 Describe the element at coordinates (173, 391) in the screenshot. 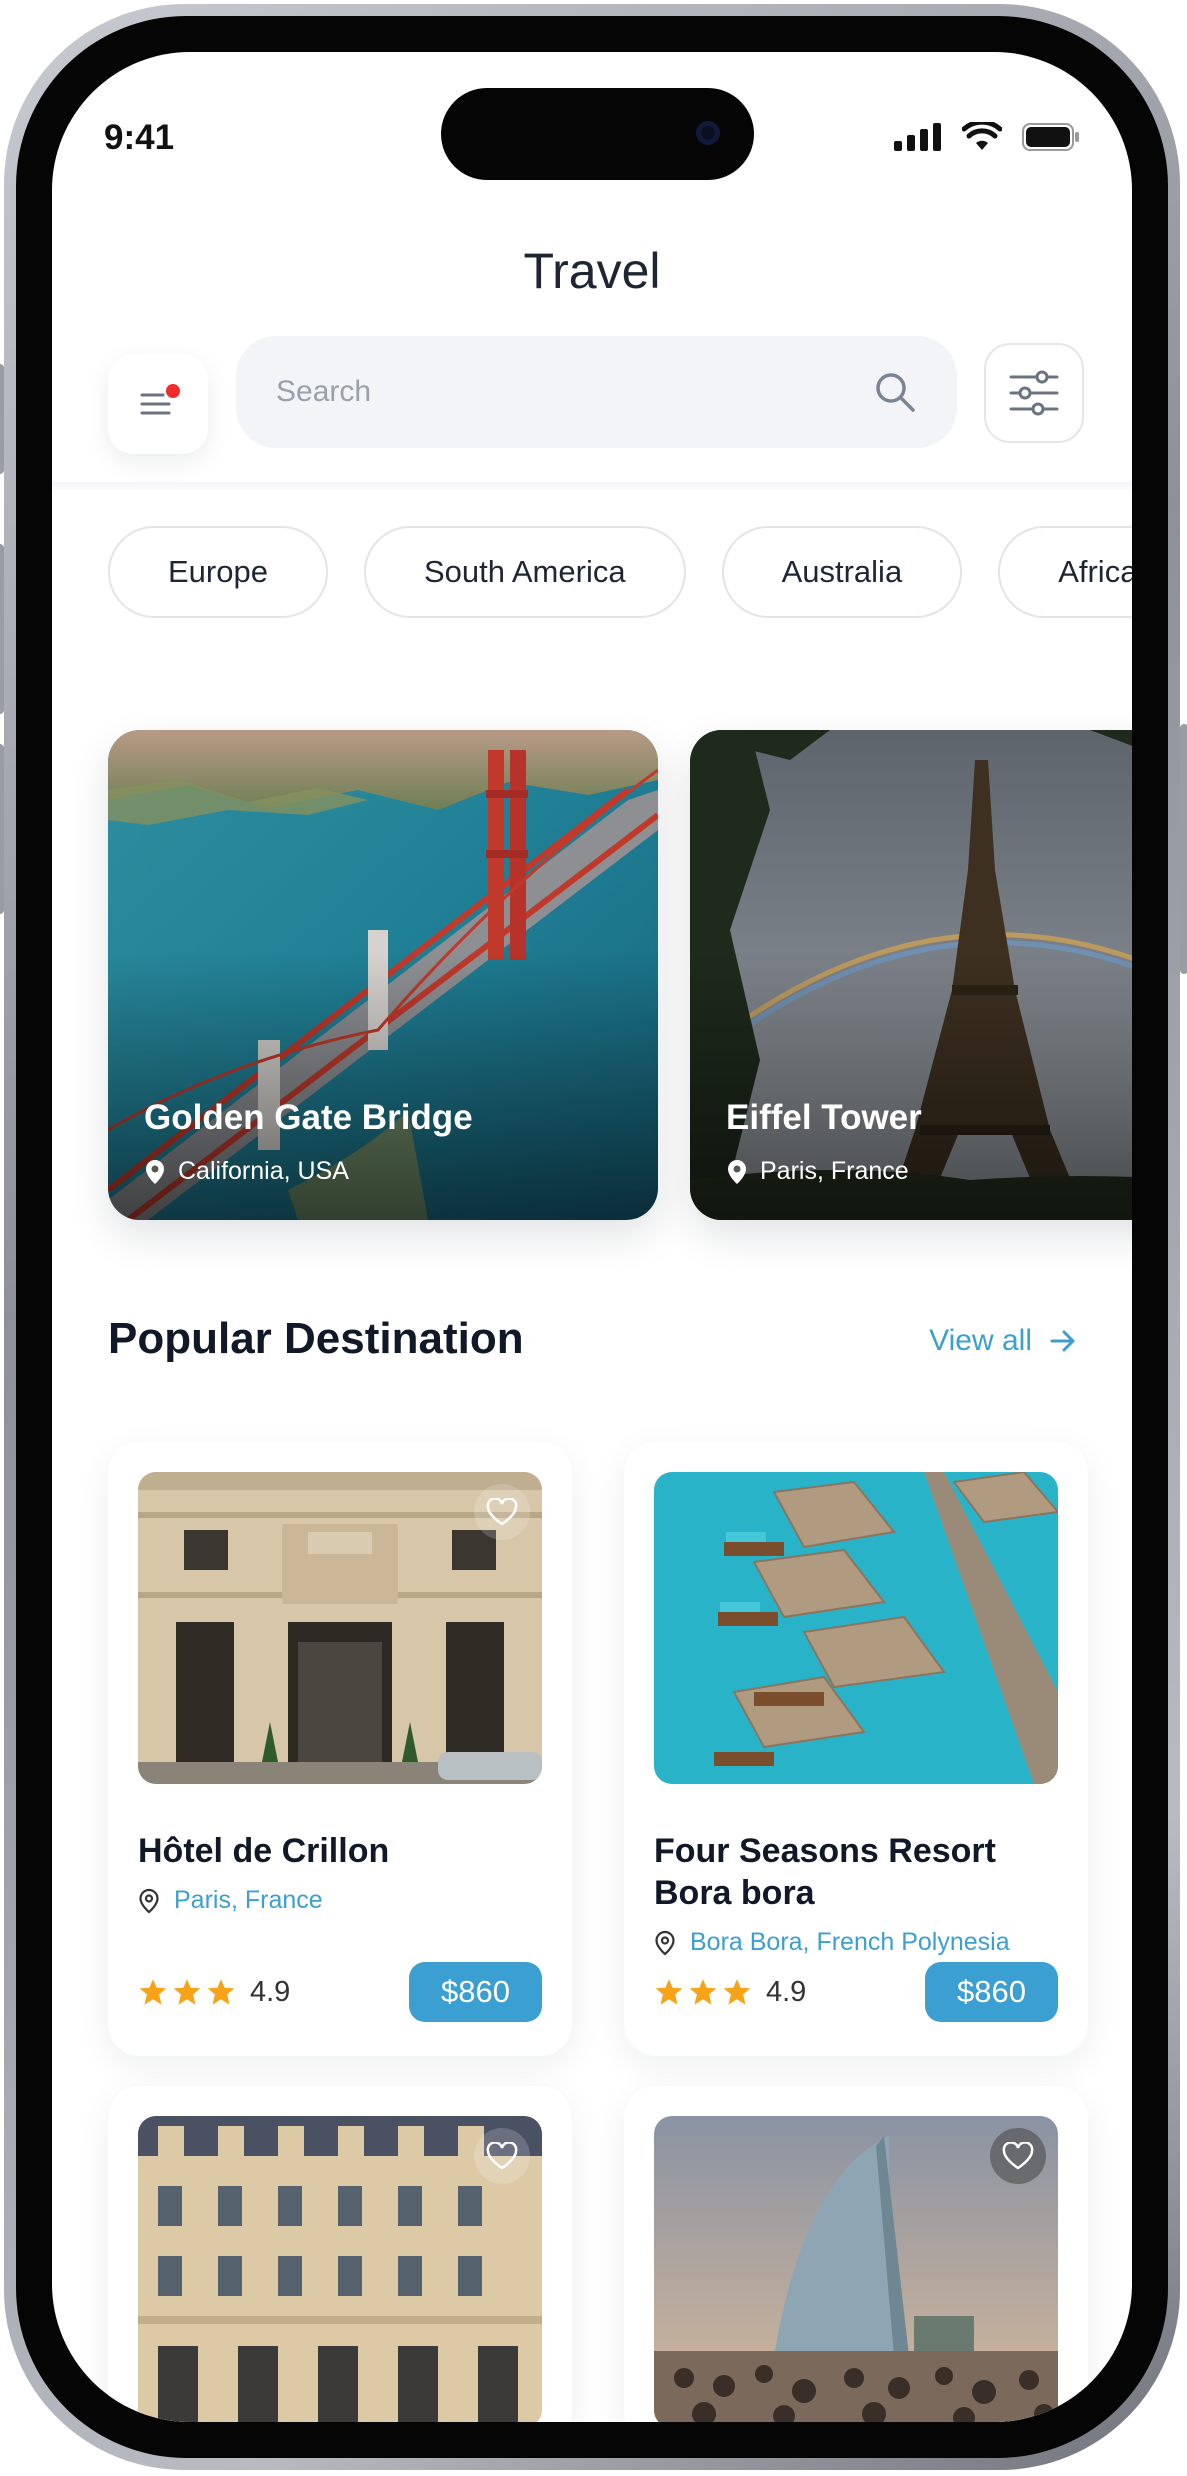

I see `notification-dot` at that location.